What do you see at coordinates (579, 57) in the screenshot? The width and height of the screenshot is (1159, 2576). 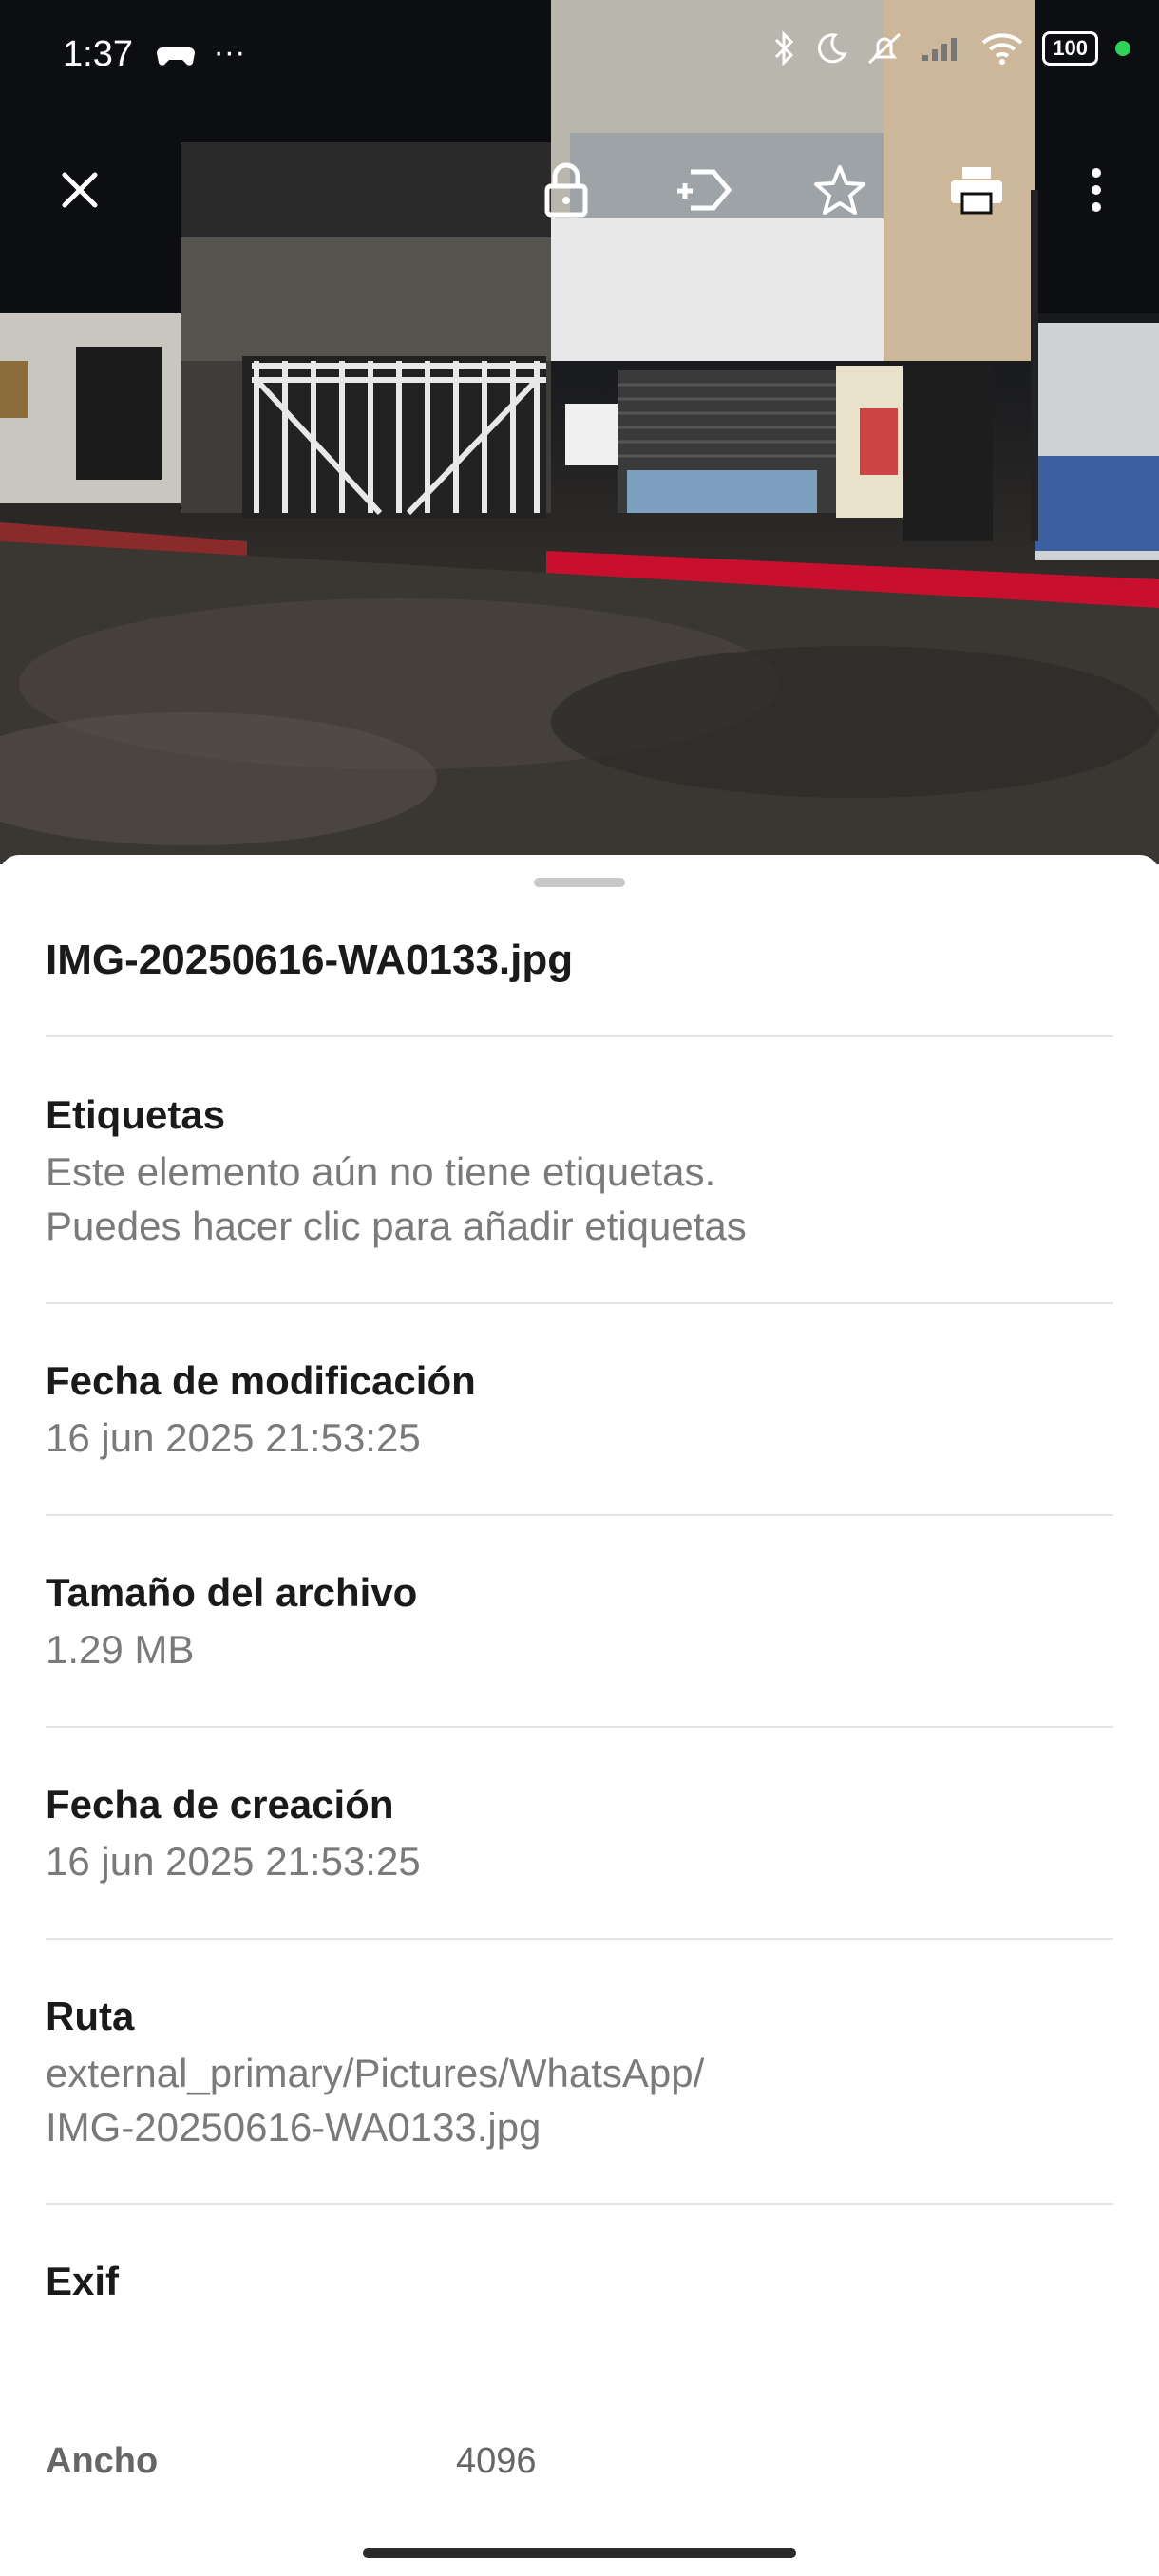 I see `status-bar: 1:37 ··· 100` at bounding box center [579, 57].